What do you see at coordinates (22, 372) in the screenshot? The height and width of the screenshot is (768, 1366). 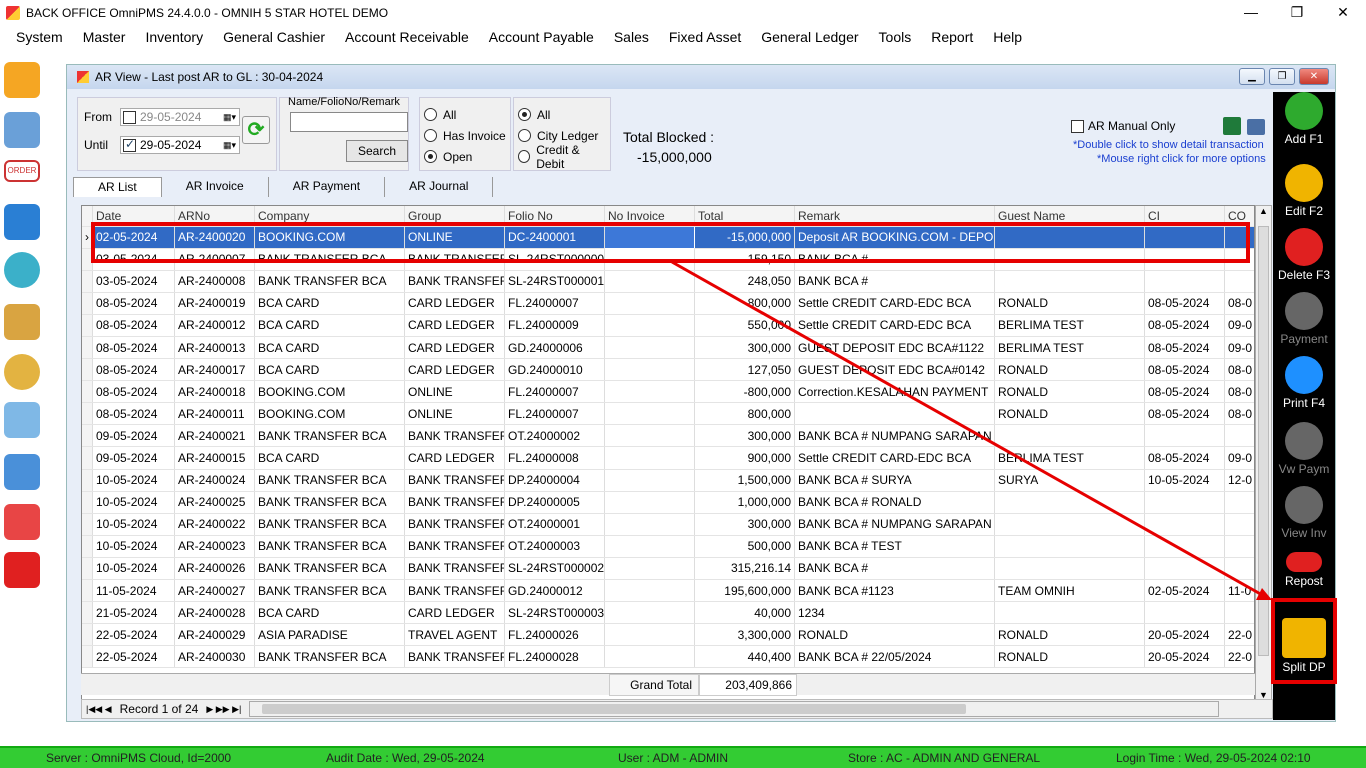 I see `hand-coin-icon` at bounding box center [22, 372].